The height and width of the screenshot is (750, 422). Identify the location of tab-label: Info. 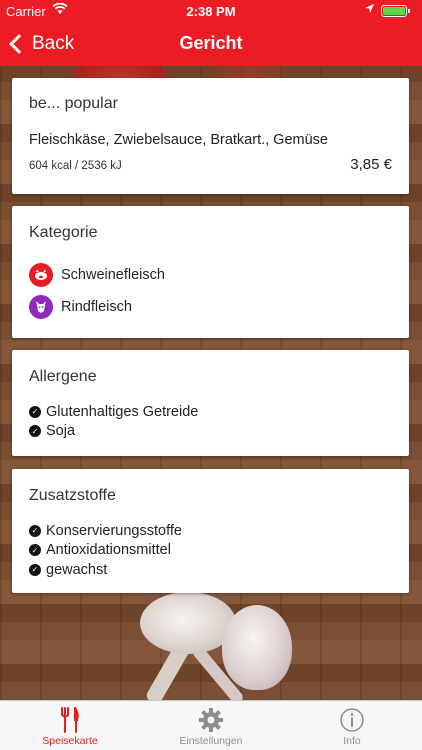
(352, 741).